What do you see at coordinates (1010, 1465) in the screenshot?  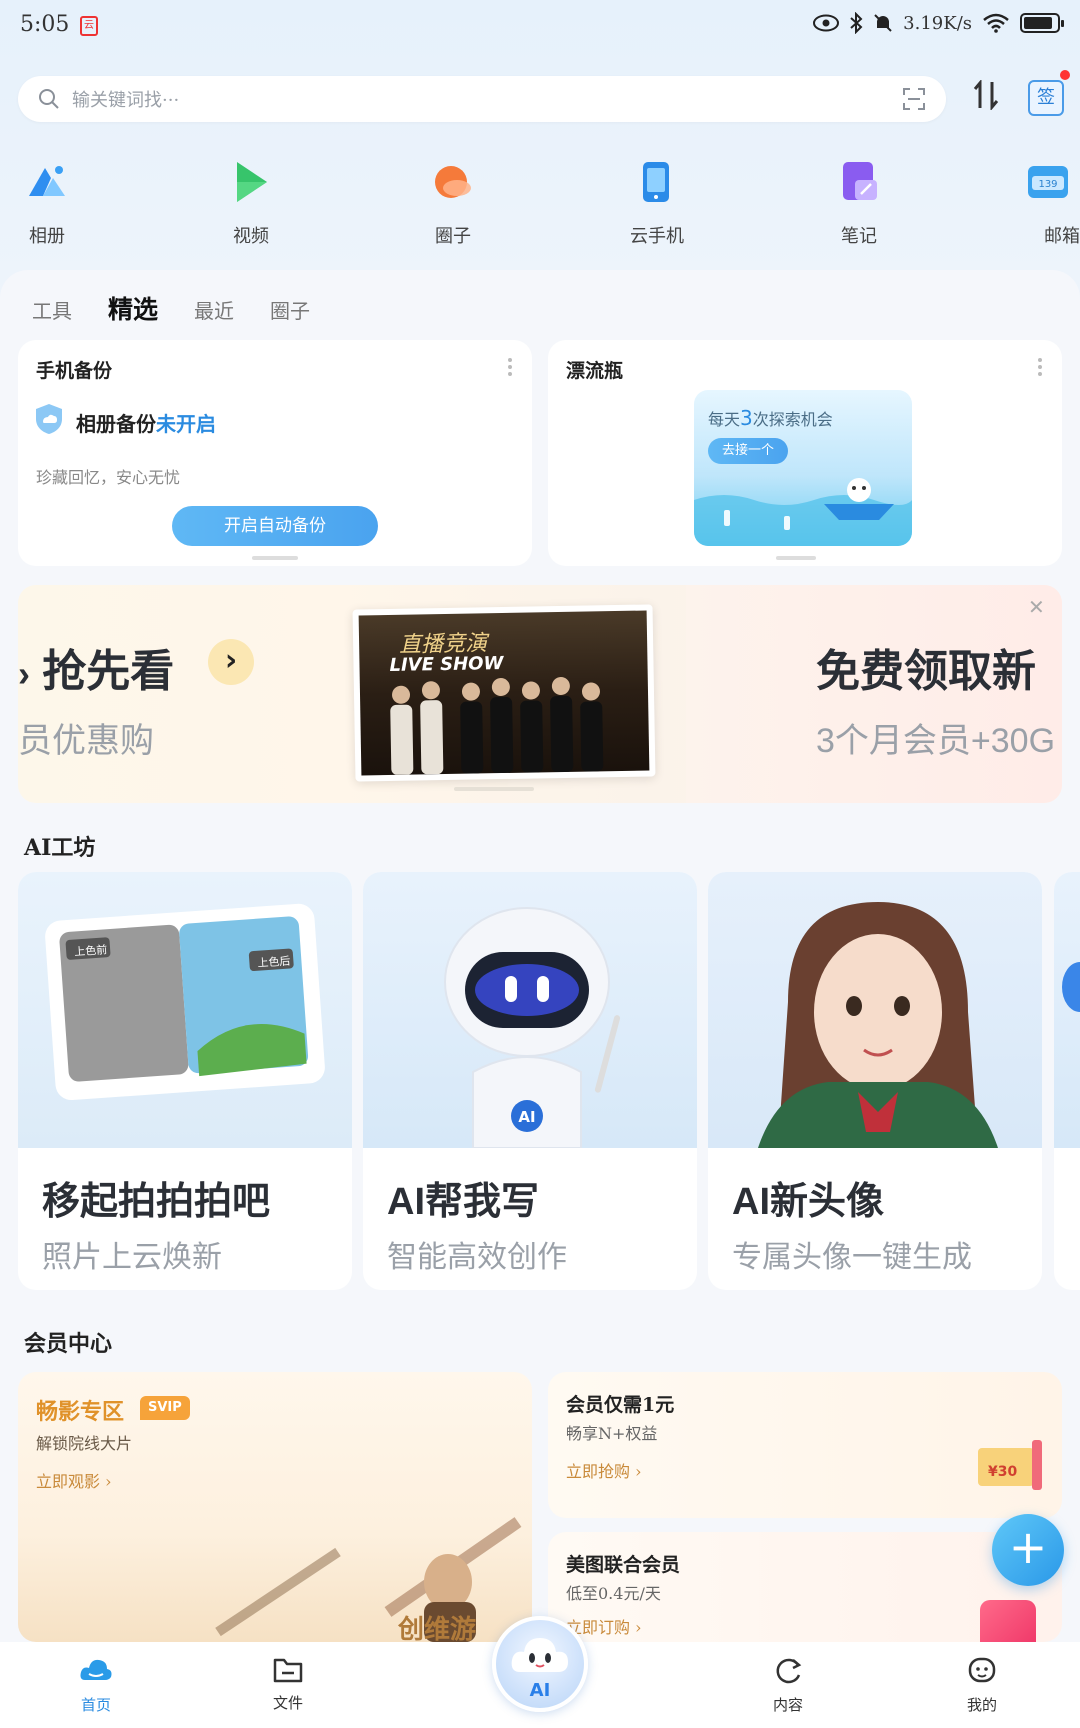 I see `coupon-illustration: ¥30` at bounding box center [1010, 1465].